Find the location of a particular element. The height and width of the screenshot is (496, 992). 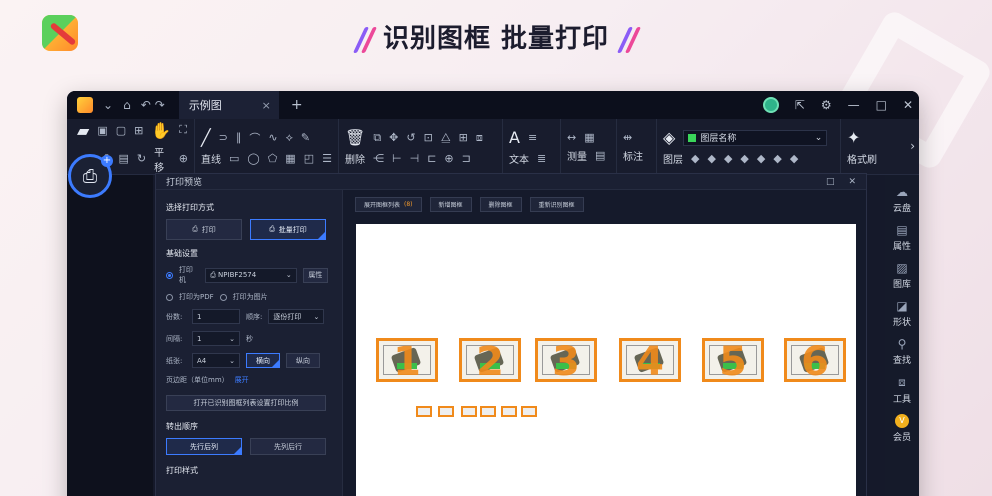

copies-input: 1 is located at coordinates (216, 316).